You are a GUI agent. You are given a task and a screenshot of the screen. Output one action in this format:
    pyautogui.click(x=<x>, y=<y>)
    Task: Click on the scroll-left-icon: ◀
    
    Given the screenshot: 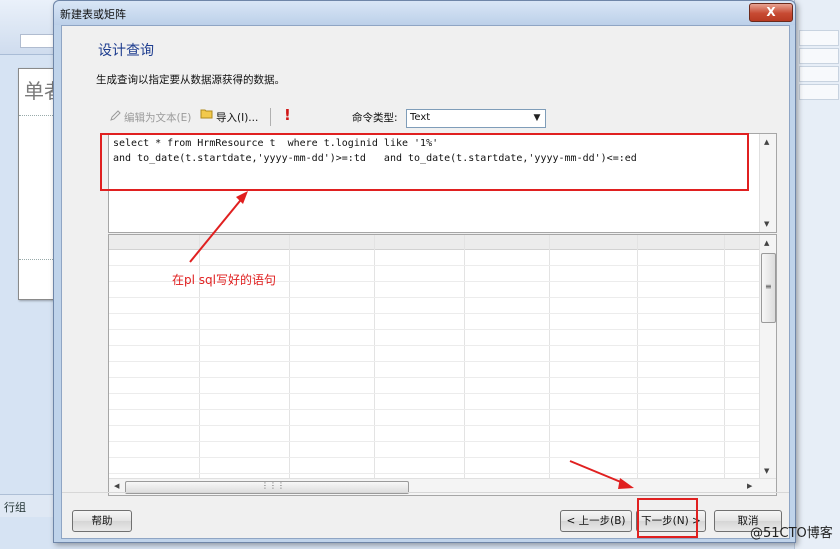 What is the action you would take?
    pyautogui.click(x=116, y=486)
    